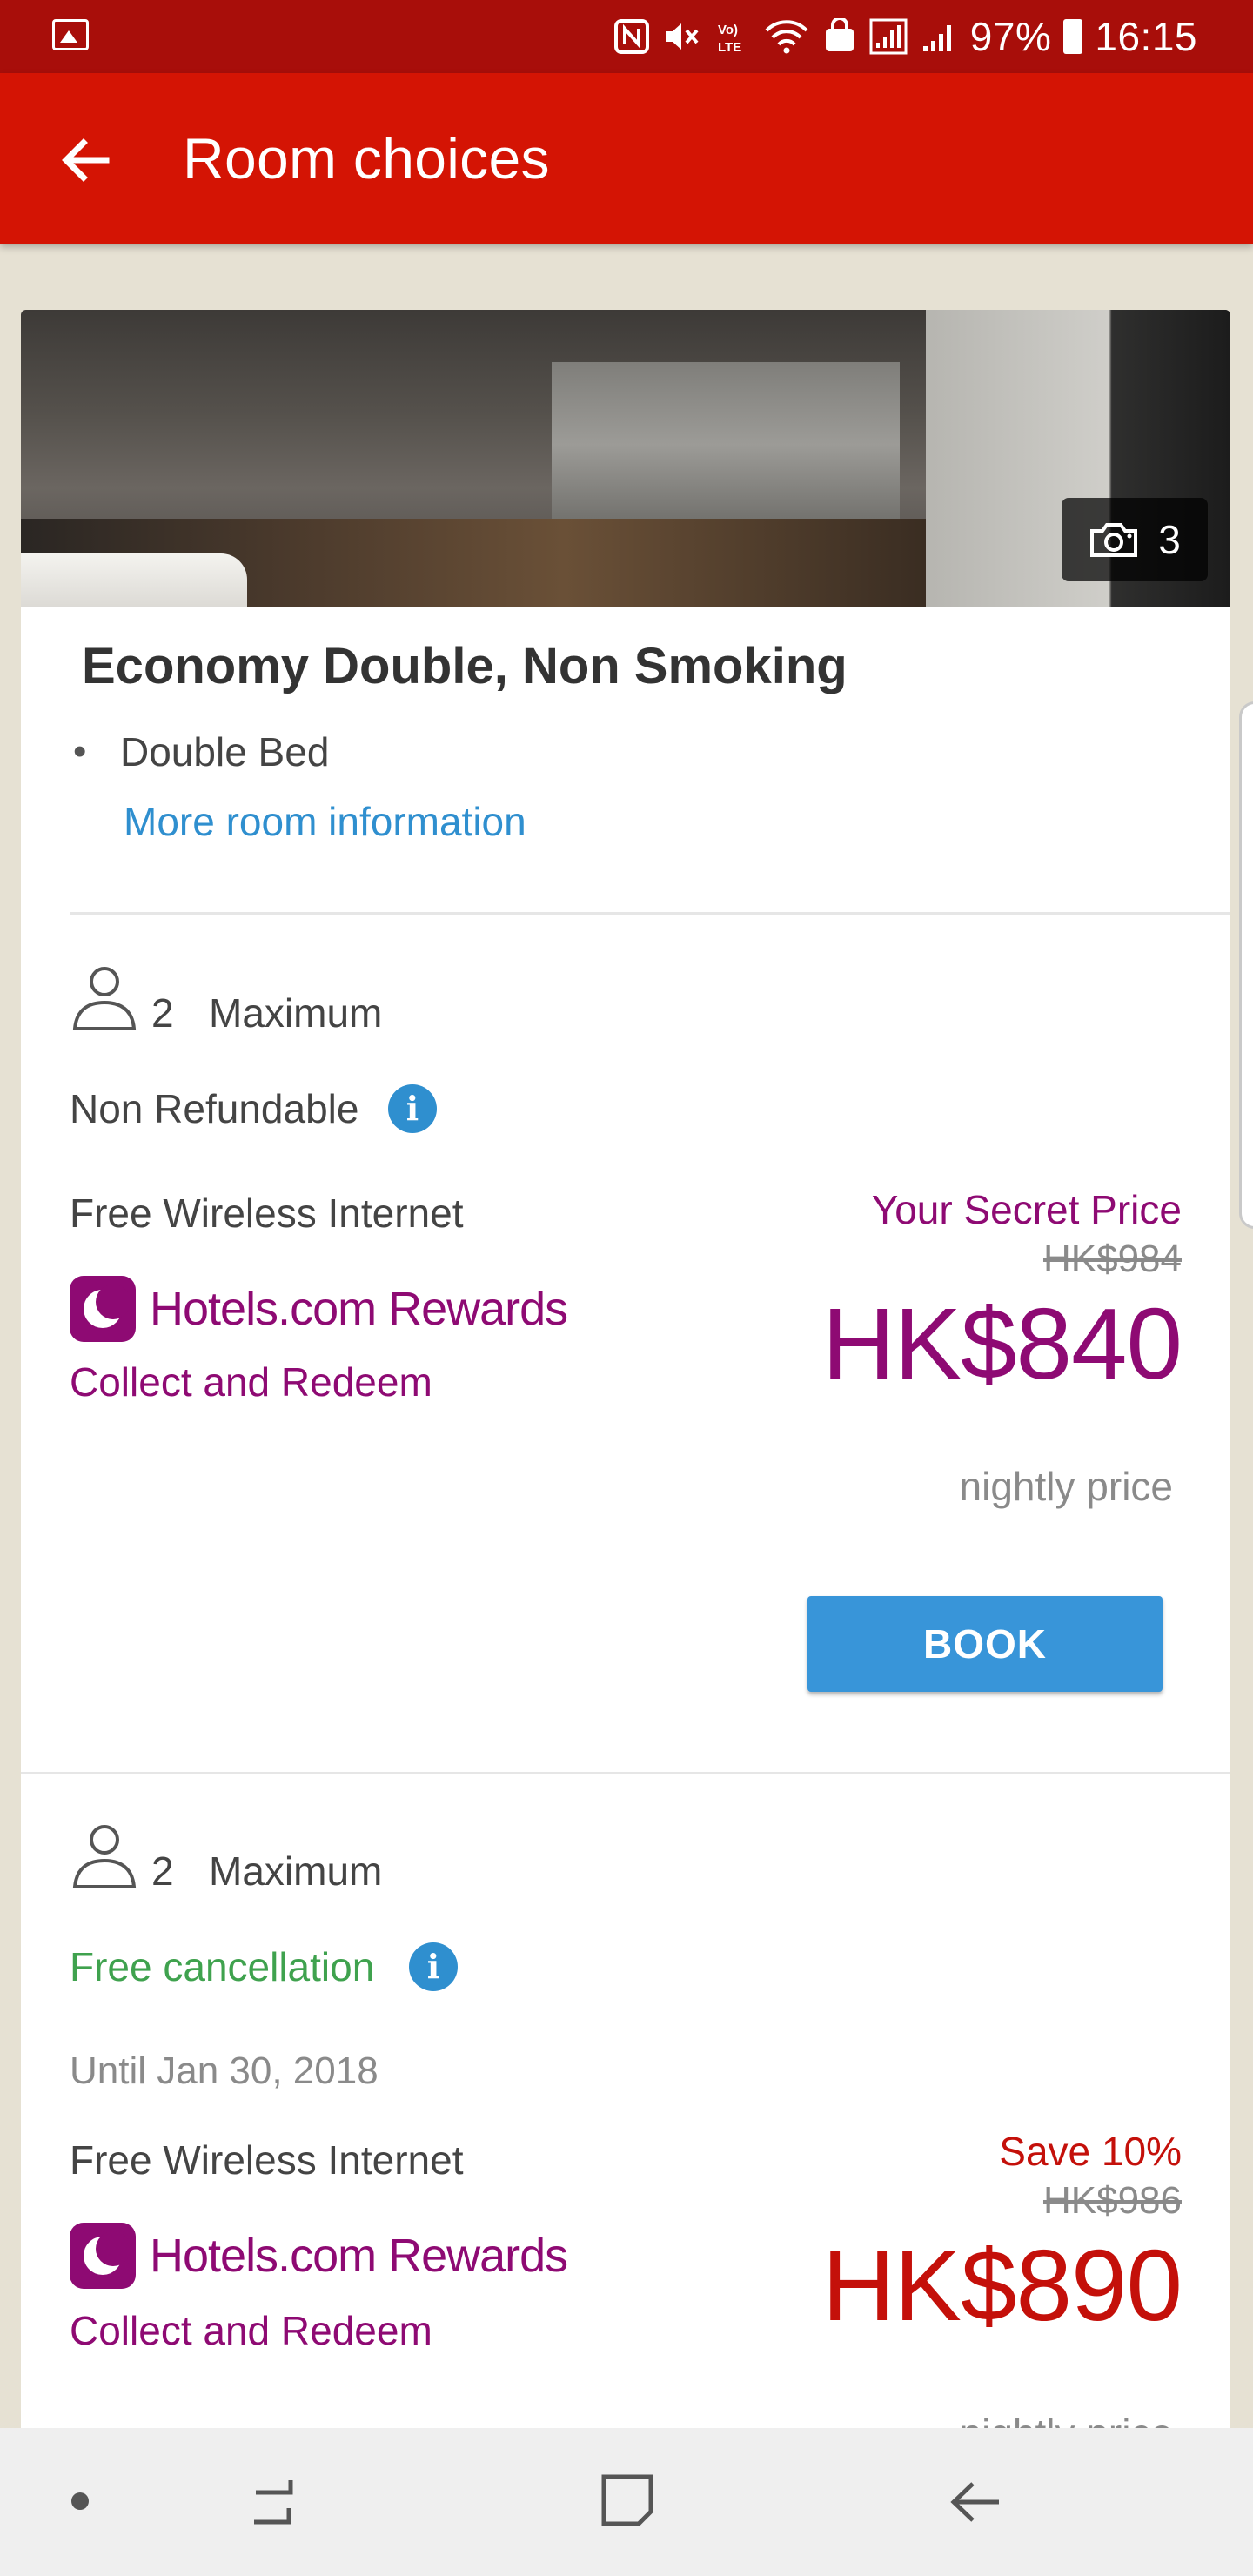 This screenshot has width=1253, height=2576. Describe the element at coordinates (1002, 1343) in the screenshot. I see `price: HK$840` at that location.